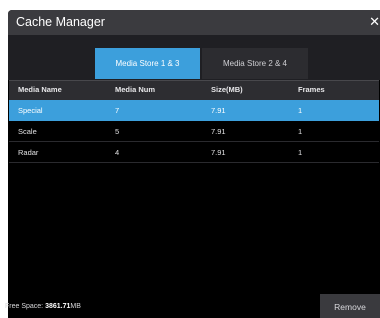 The image size is (380, 318). I want to click on cell-media-name: Scale, so click(27, 131).